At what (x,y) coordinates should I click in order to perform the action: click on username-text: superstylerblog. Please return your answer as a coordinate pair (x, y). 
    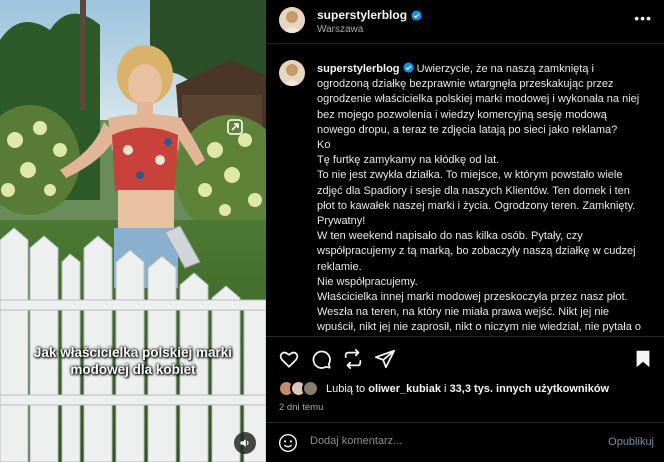
    Looking at the image, I should click on (362, 15).